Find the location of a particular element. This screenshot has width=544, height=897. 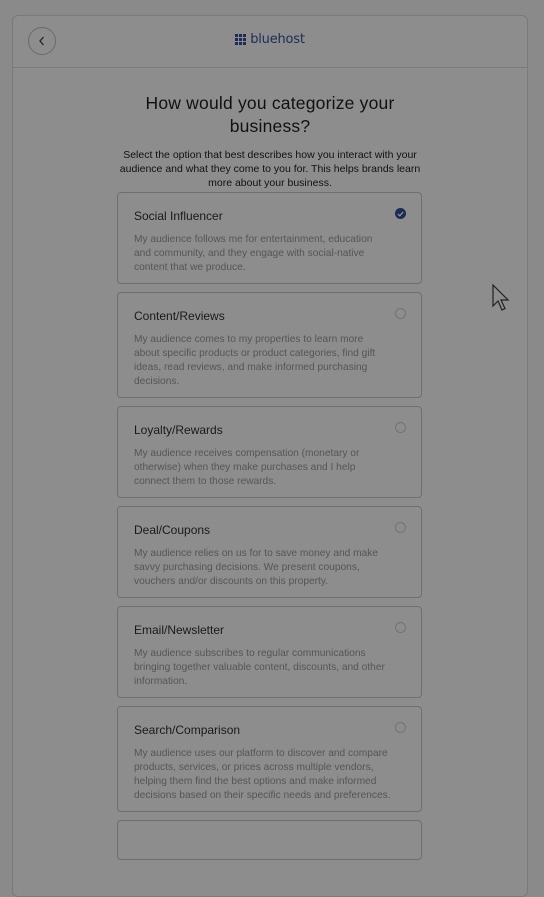

option-title: Deal/Coupons is located at coordinates (172, 530).